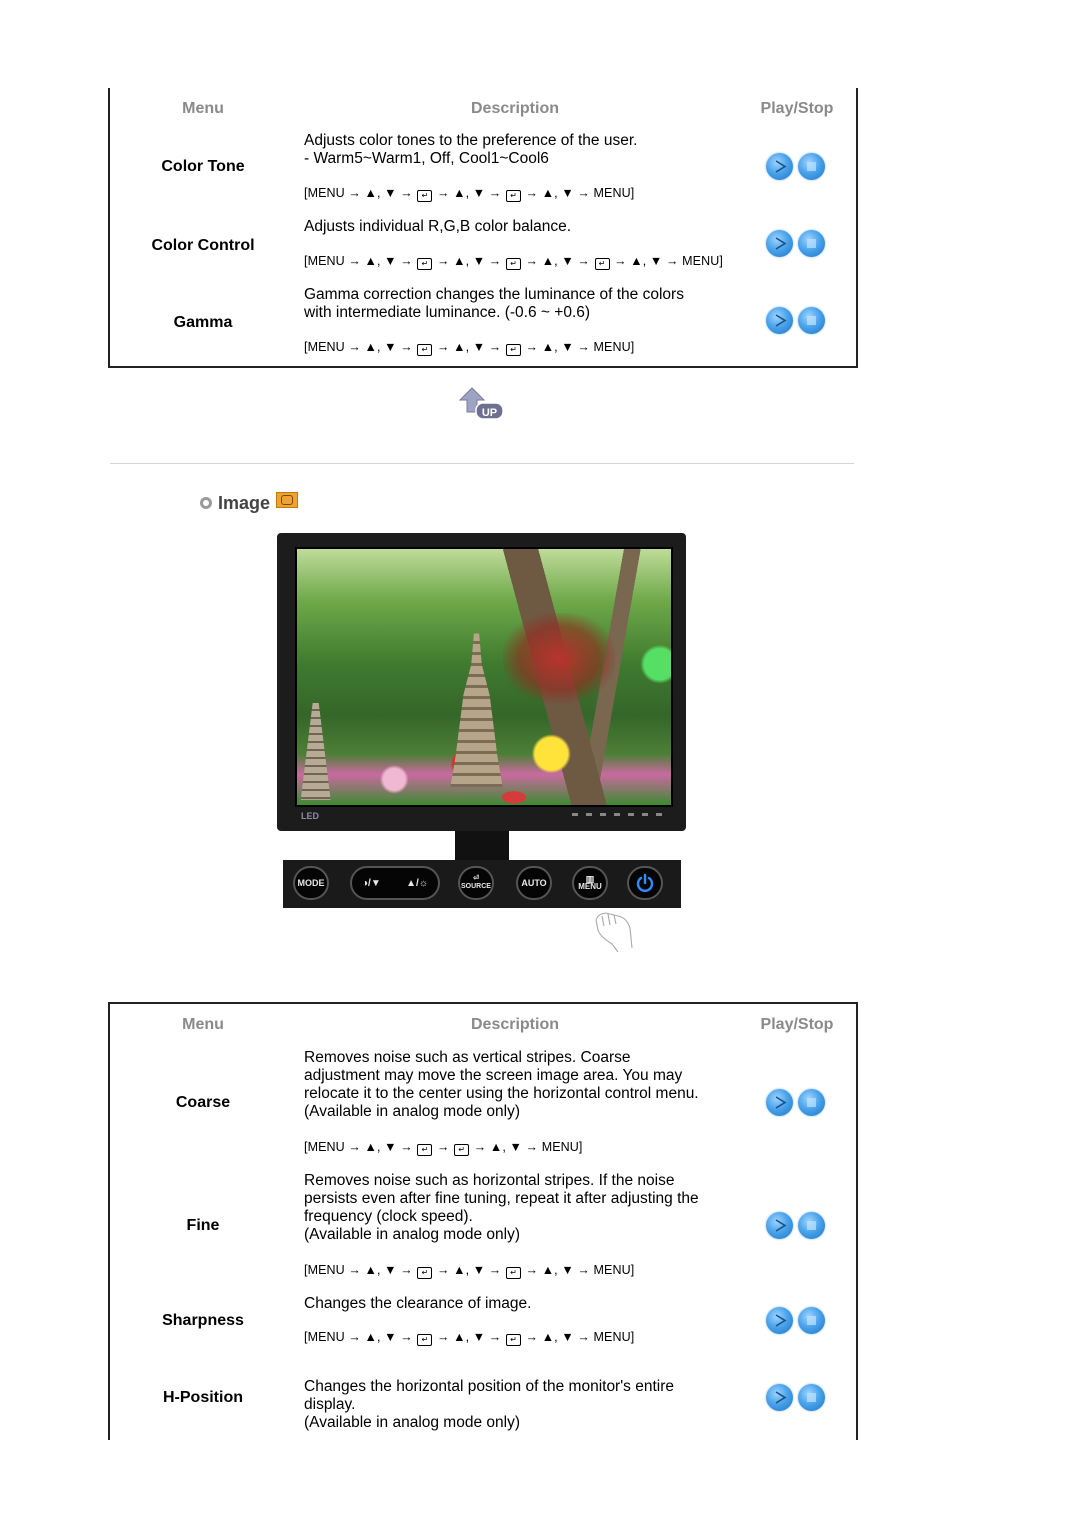  I want to click on up-arrow-icon: UP, so click(481, 403).